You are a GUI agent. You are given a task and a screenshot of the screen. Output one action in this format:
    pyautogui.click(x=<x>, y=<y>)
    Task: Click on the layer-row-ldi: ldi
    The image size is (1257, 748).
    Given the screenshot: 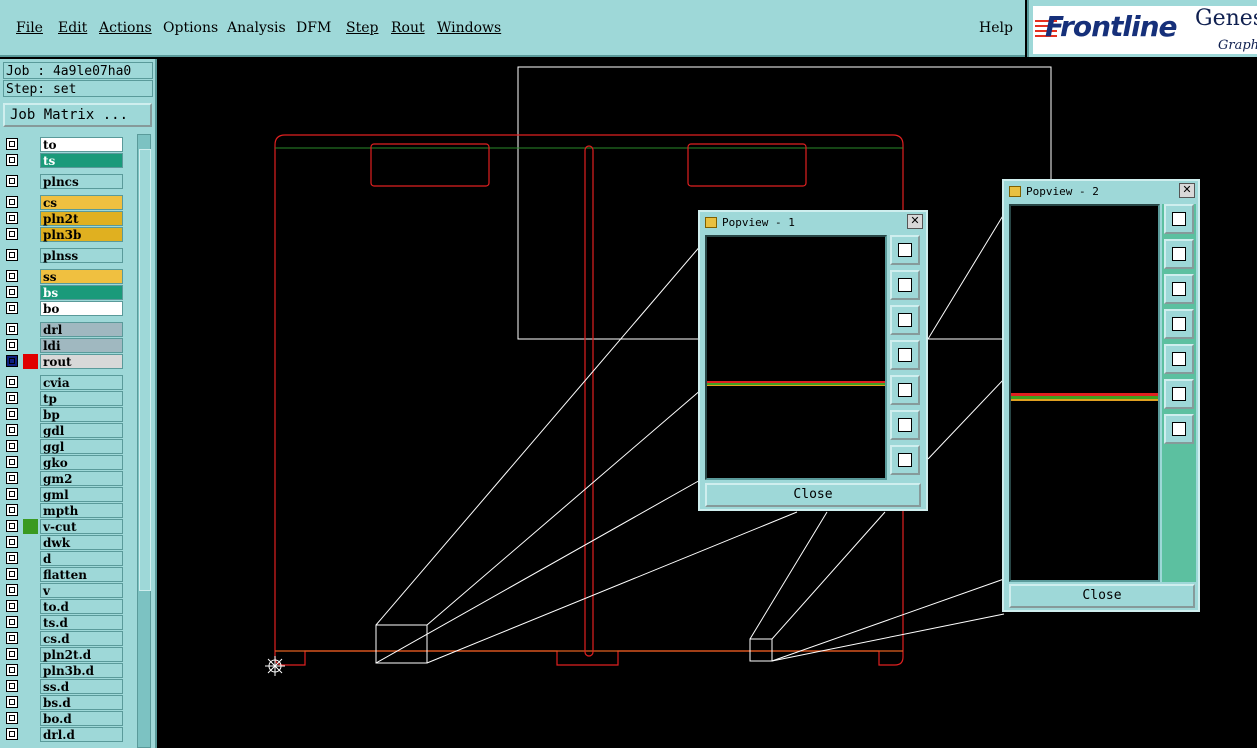 What is the action you would take?
    pyautogui.click(x=64, y=345)
    